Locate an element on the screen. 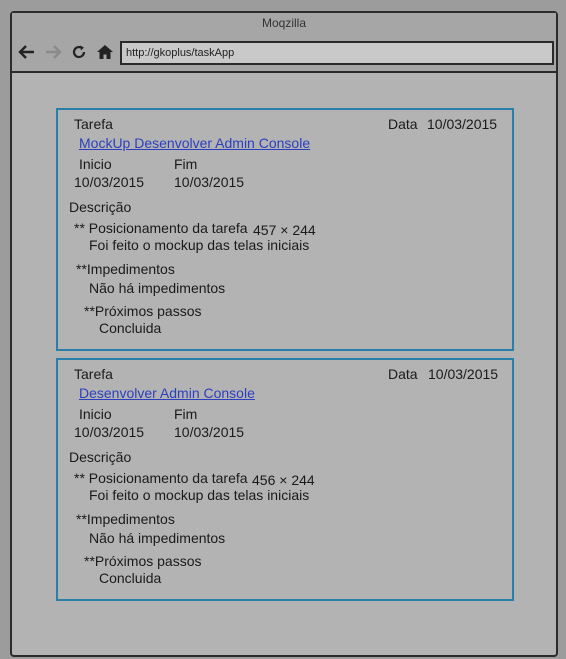 This screenshot has width=566, height=659. forward-arrow-icon is located at coordinates (53, 52).